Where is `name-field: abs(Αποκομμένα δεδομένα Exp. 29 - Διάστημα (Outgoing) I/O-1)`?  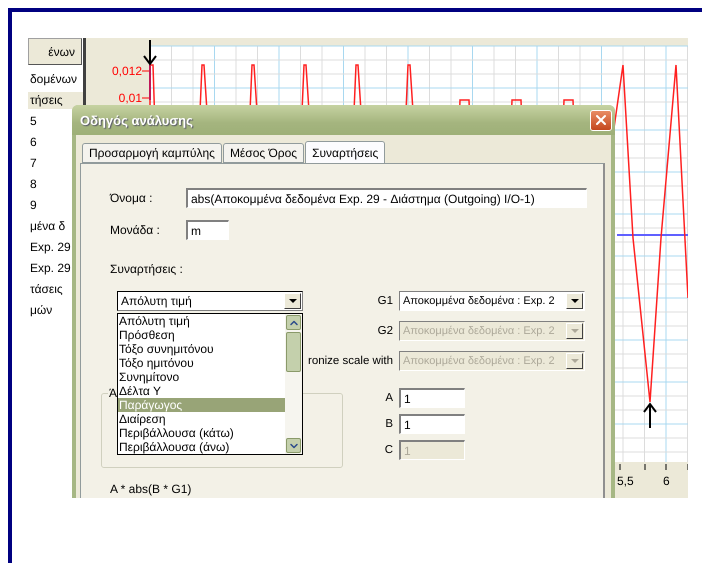 name-field: abs(Αποκομμένα δεδομένα Exp. 29 - Διάστημα (Outgoing) I/O-1) is located at coordinates (386, 198).